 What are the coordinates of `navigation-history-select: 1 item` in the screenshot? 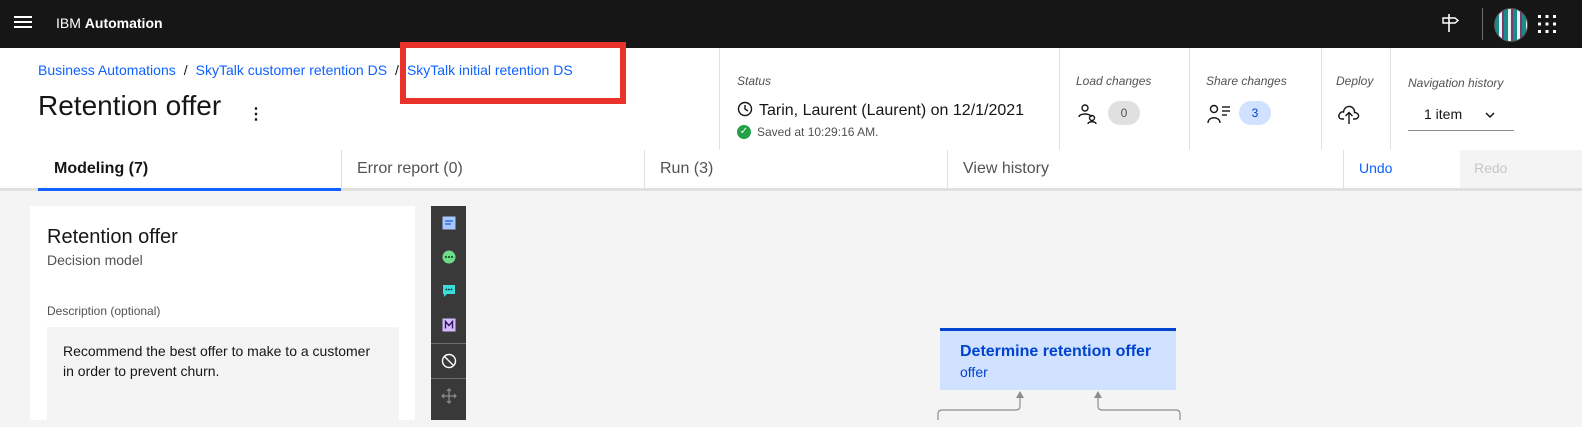 It's located at (1461, 115).